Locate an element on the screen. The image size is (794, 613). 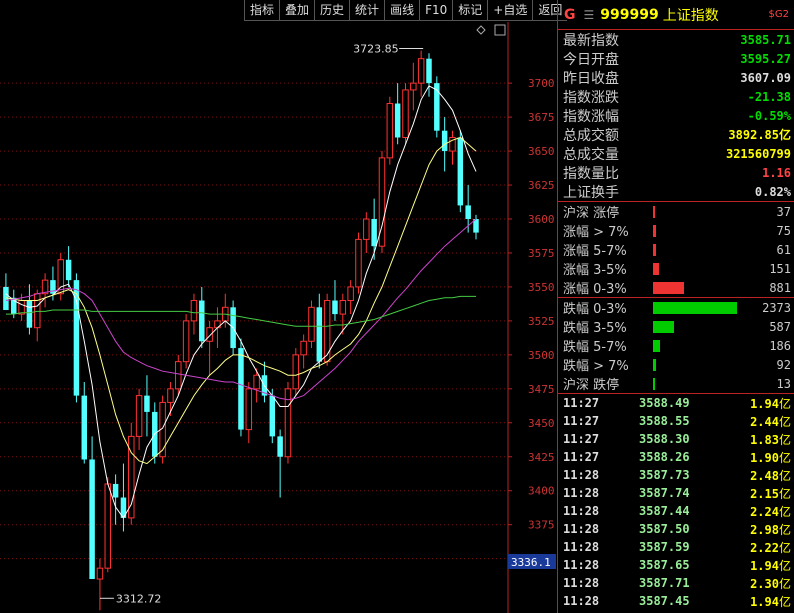
tick-volume: 2.15亿 is located at coordinates (772, 493).